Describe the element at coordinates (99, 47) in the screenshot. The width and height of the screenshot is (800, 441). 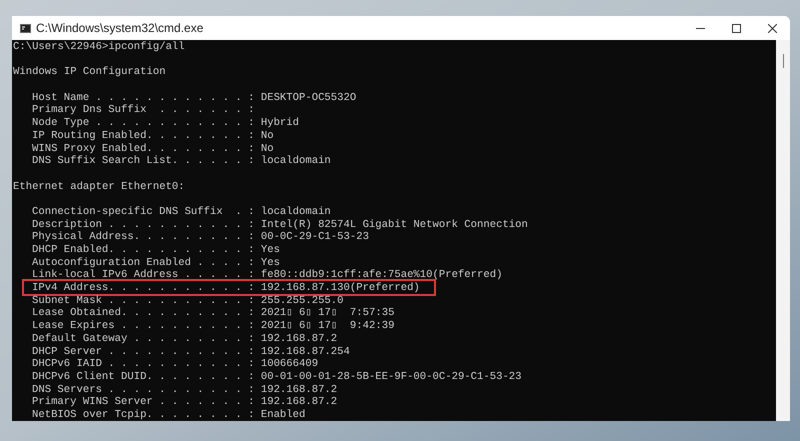
I see `command-line: C:\Users\22946>ipconfig/all` at that location.